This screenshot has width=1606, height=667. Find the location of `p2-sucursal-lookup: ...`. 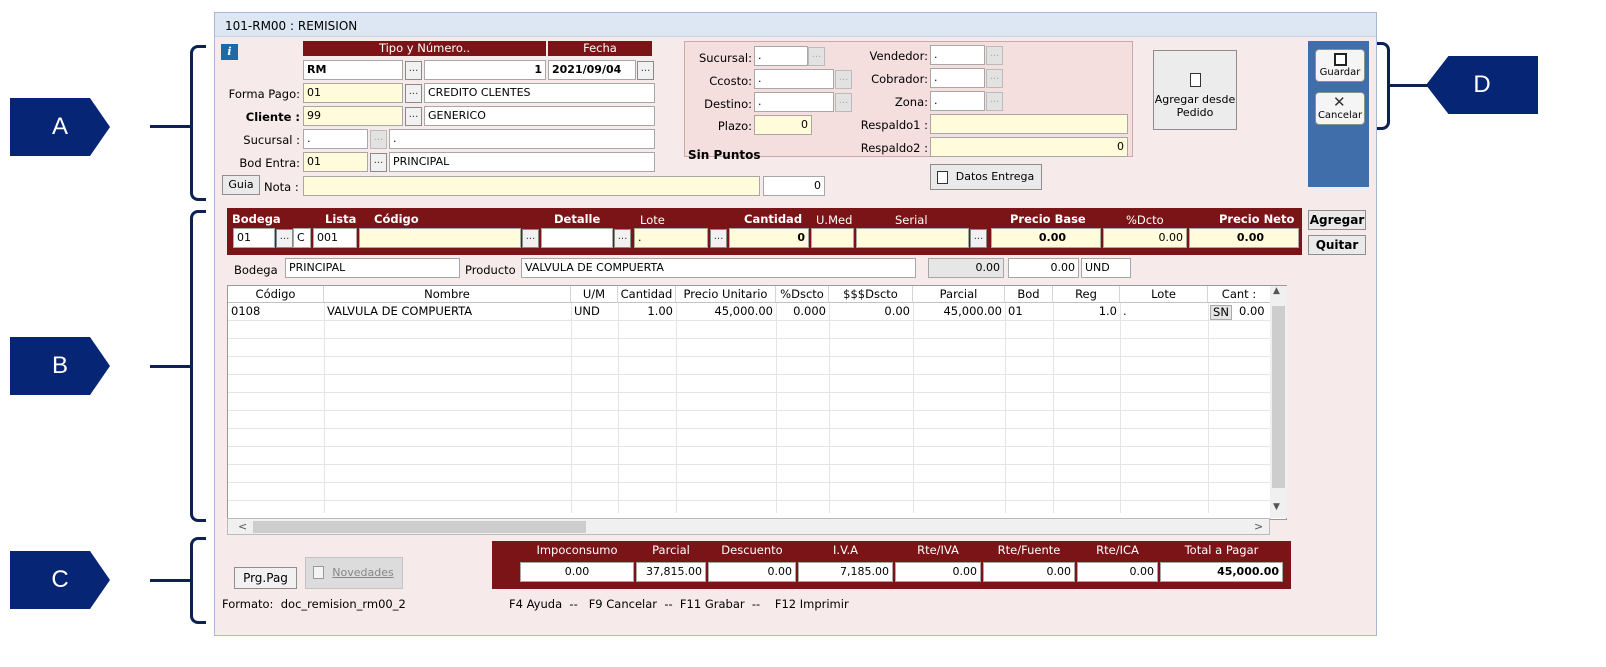

p2-sucursal-lookup: ... is located at coordinates (816, 56).